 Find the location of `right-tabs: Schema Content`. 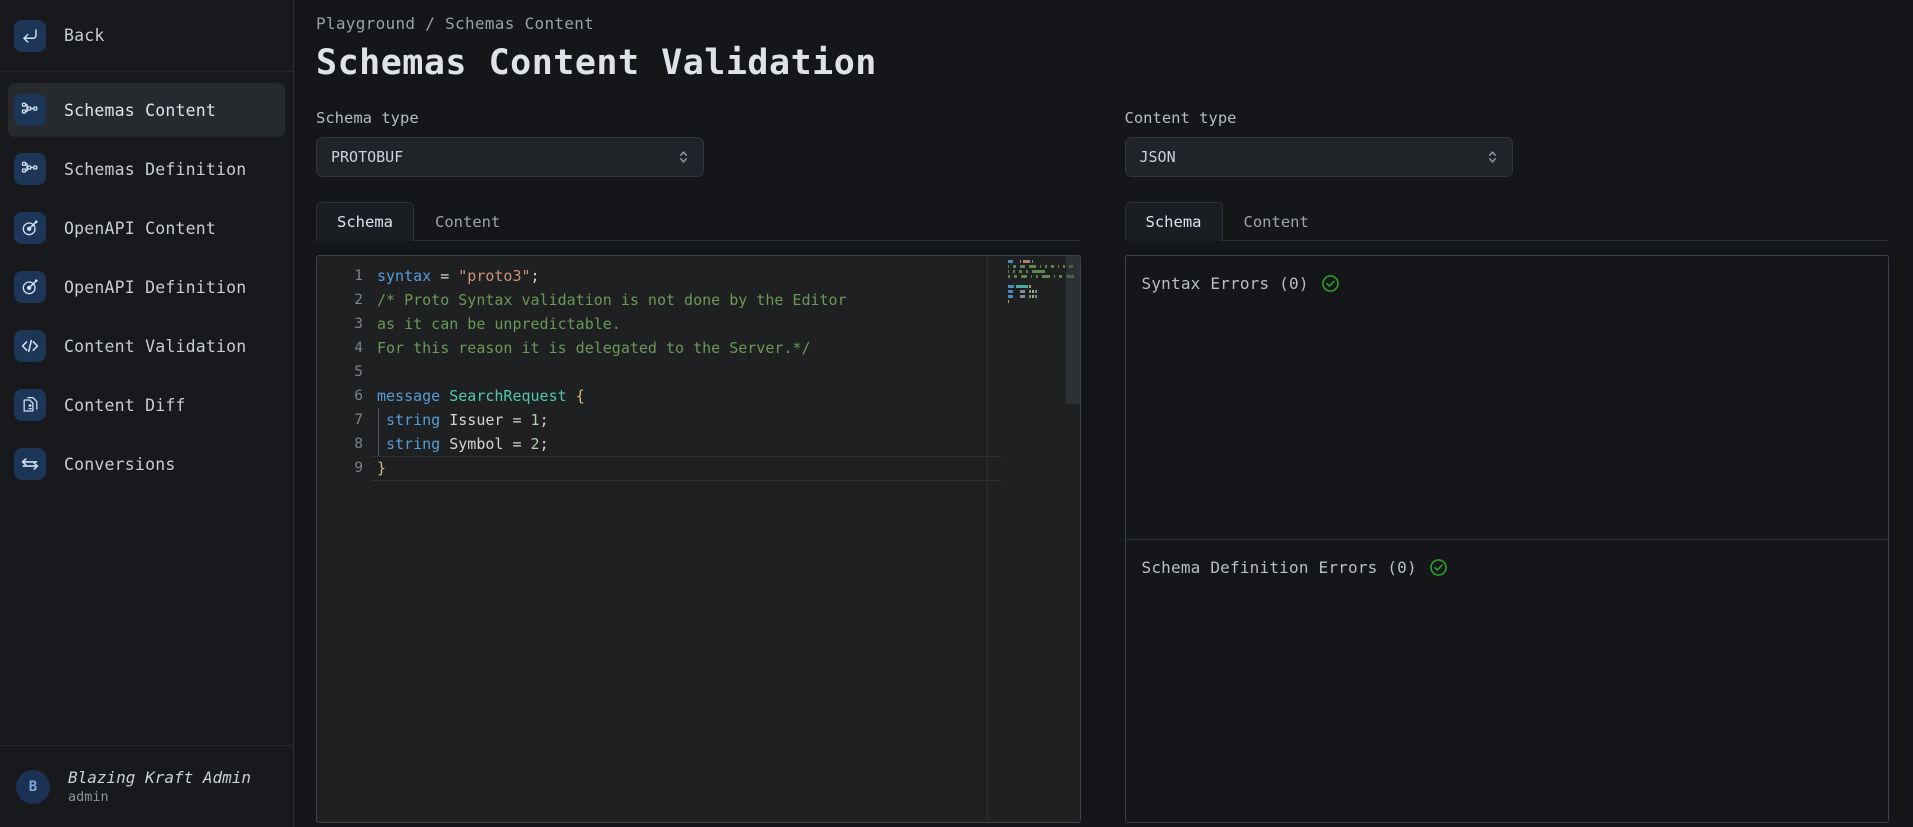

right-tabs: Schema Content is located at coordinates (1506, 221).